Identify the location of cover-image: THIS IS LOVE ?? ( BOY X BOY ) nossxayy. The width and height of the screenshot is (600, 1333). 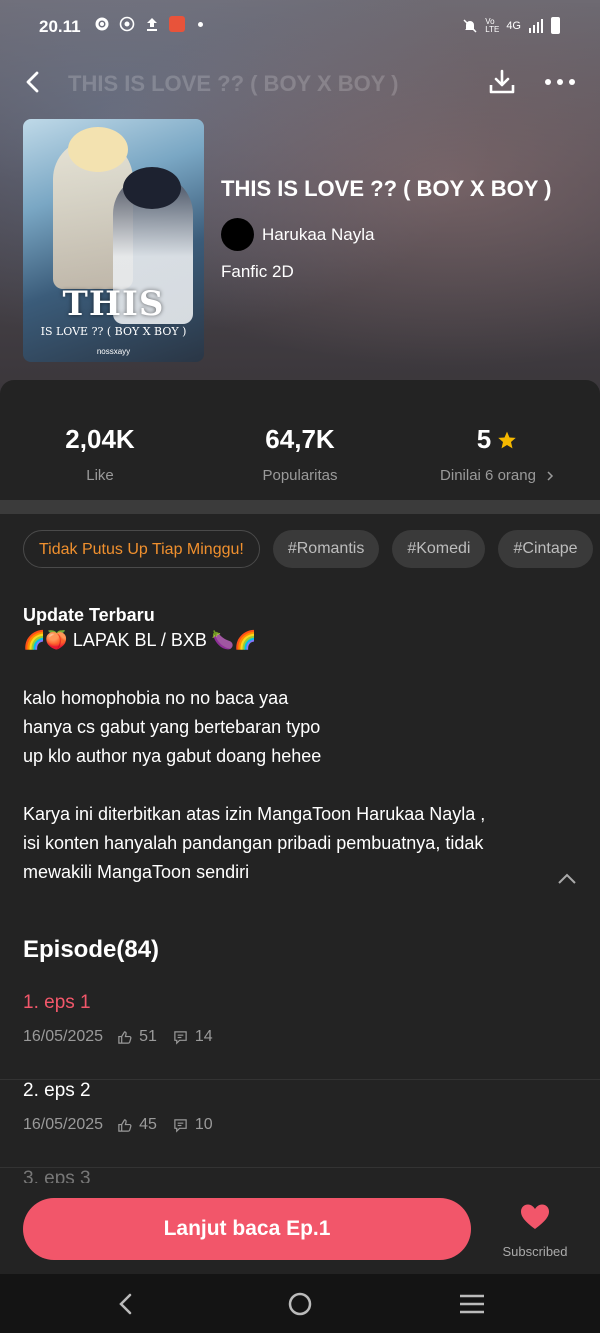
(113, 240).